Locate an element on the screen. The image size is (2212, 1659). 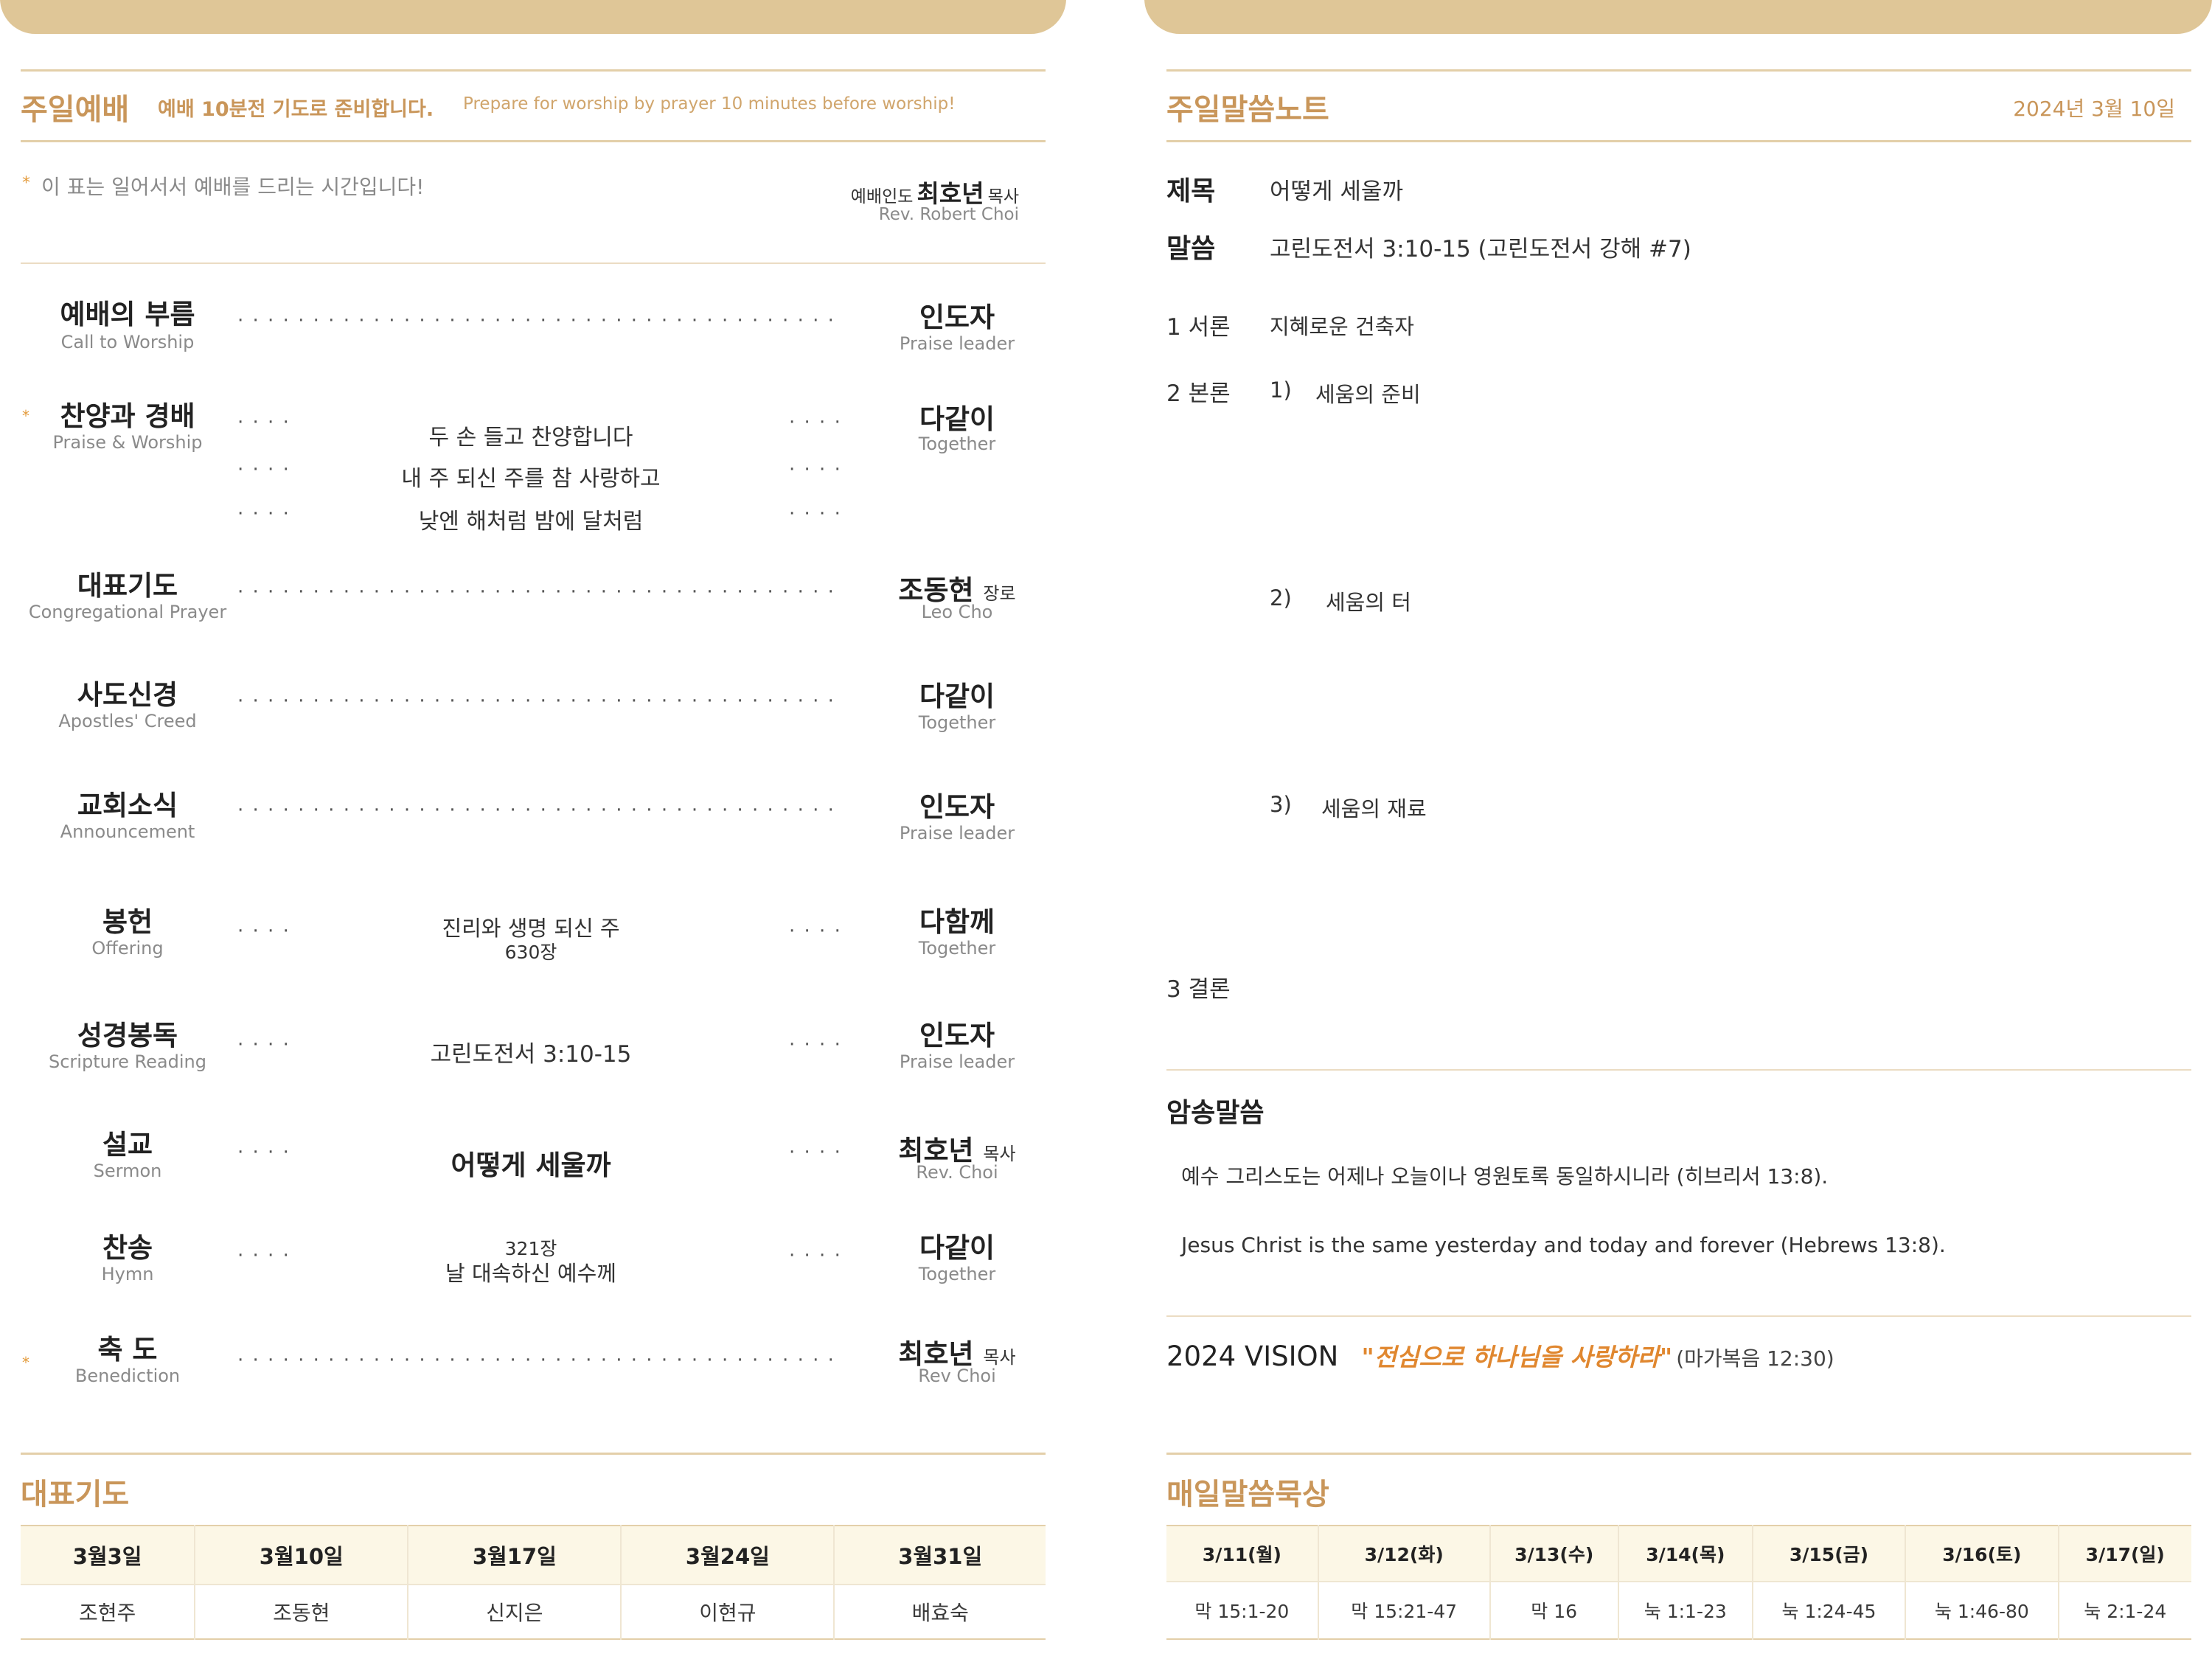
service-leader-eng: Rev Choi is located at coordinates (957, 1376).